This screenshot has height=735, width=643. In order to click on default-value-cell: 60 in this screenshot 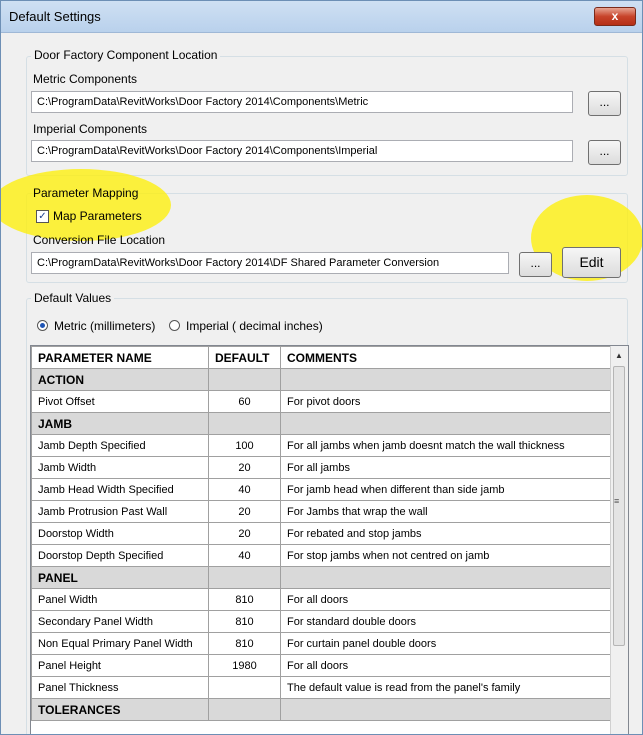, I will do `click(244, 401)`.